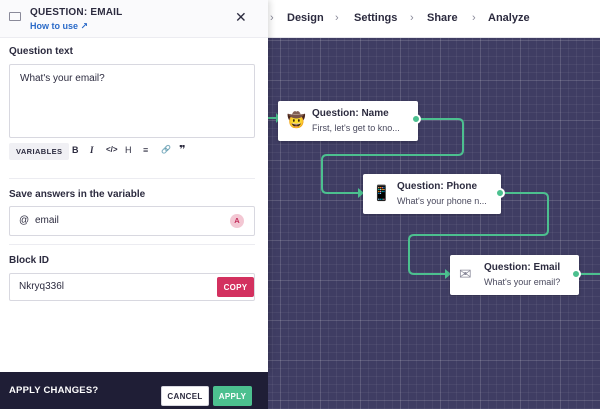 The image size is (600, 409). What do you see at coordinates (24, 220) in the screenshot?
I see `at-icon: @` at bounding box center [24, 220].